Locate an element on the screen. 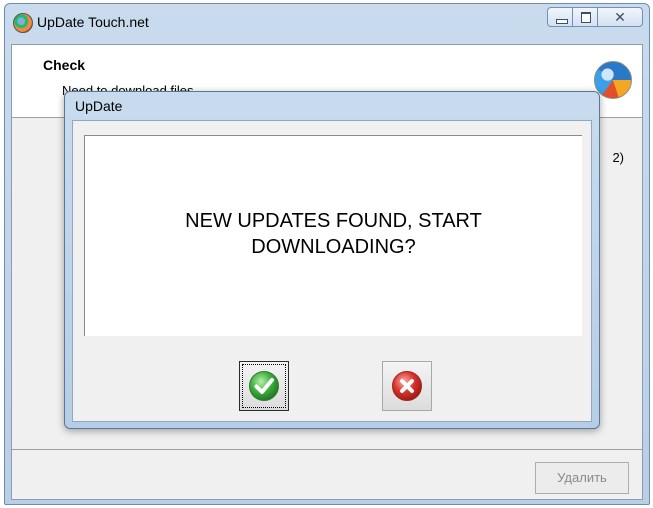 The height and width of the screenshot is (508, 653). delete-button: Удалить is located at coordinates (582, 478).